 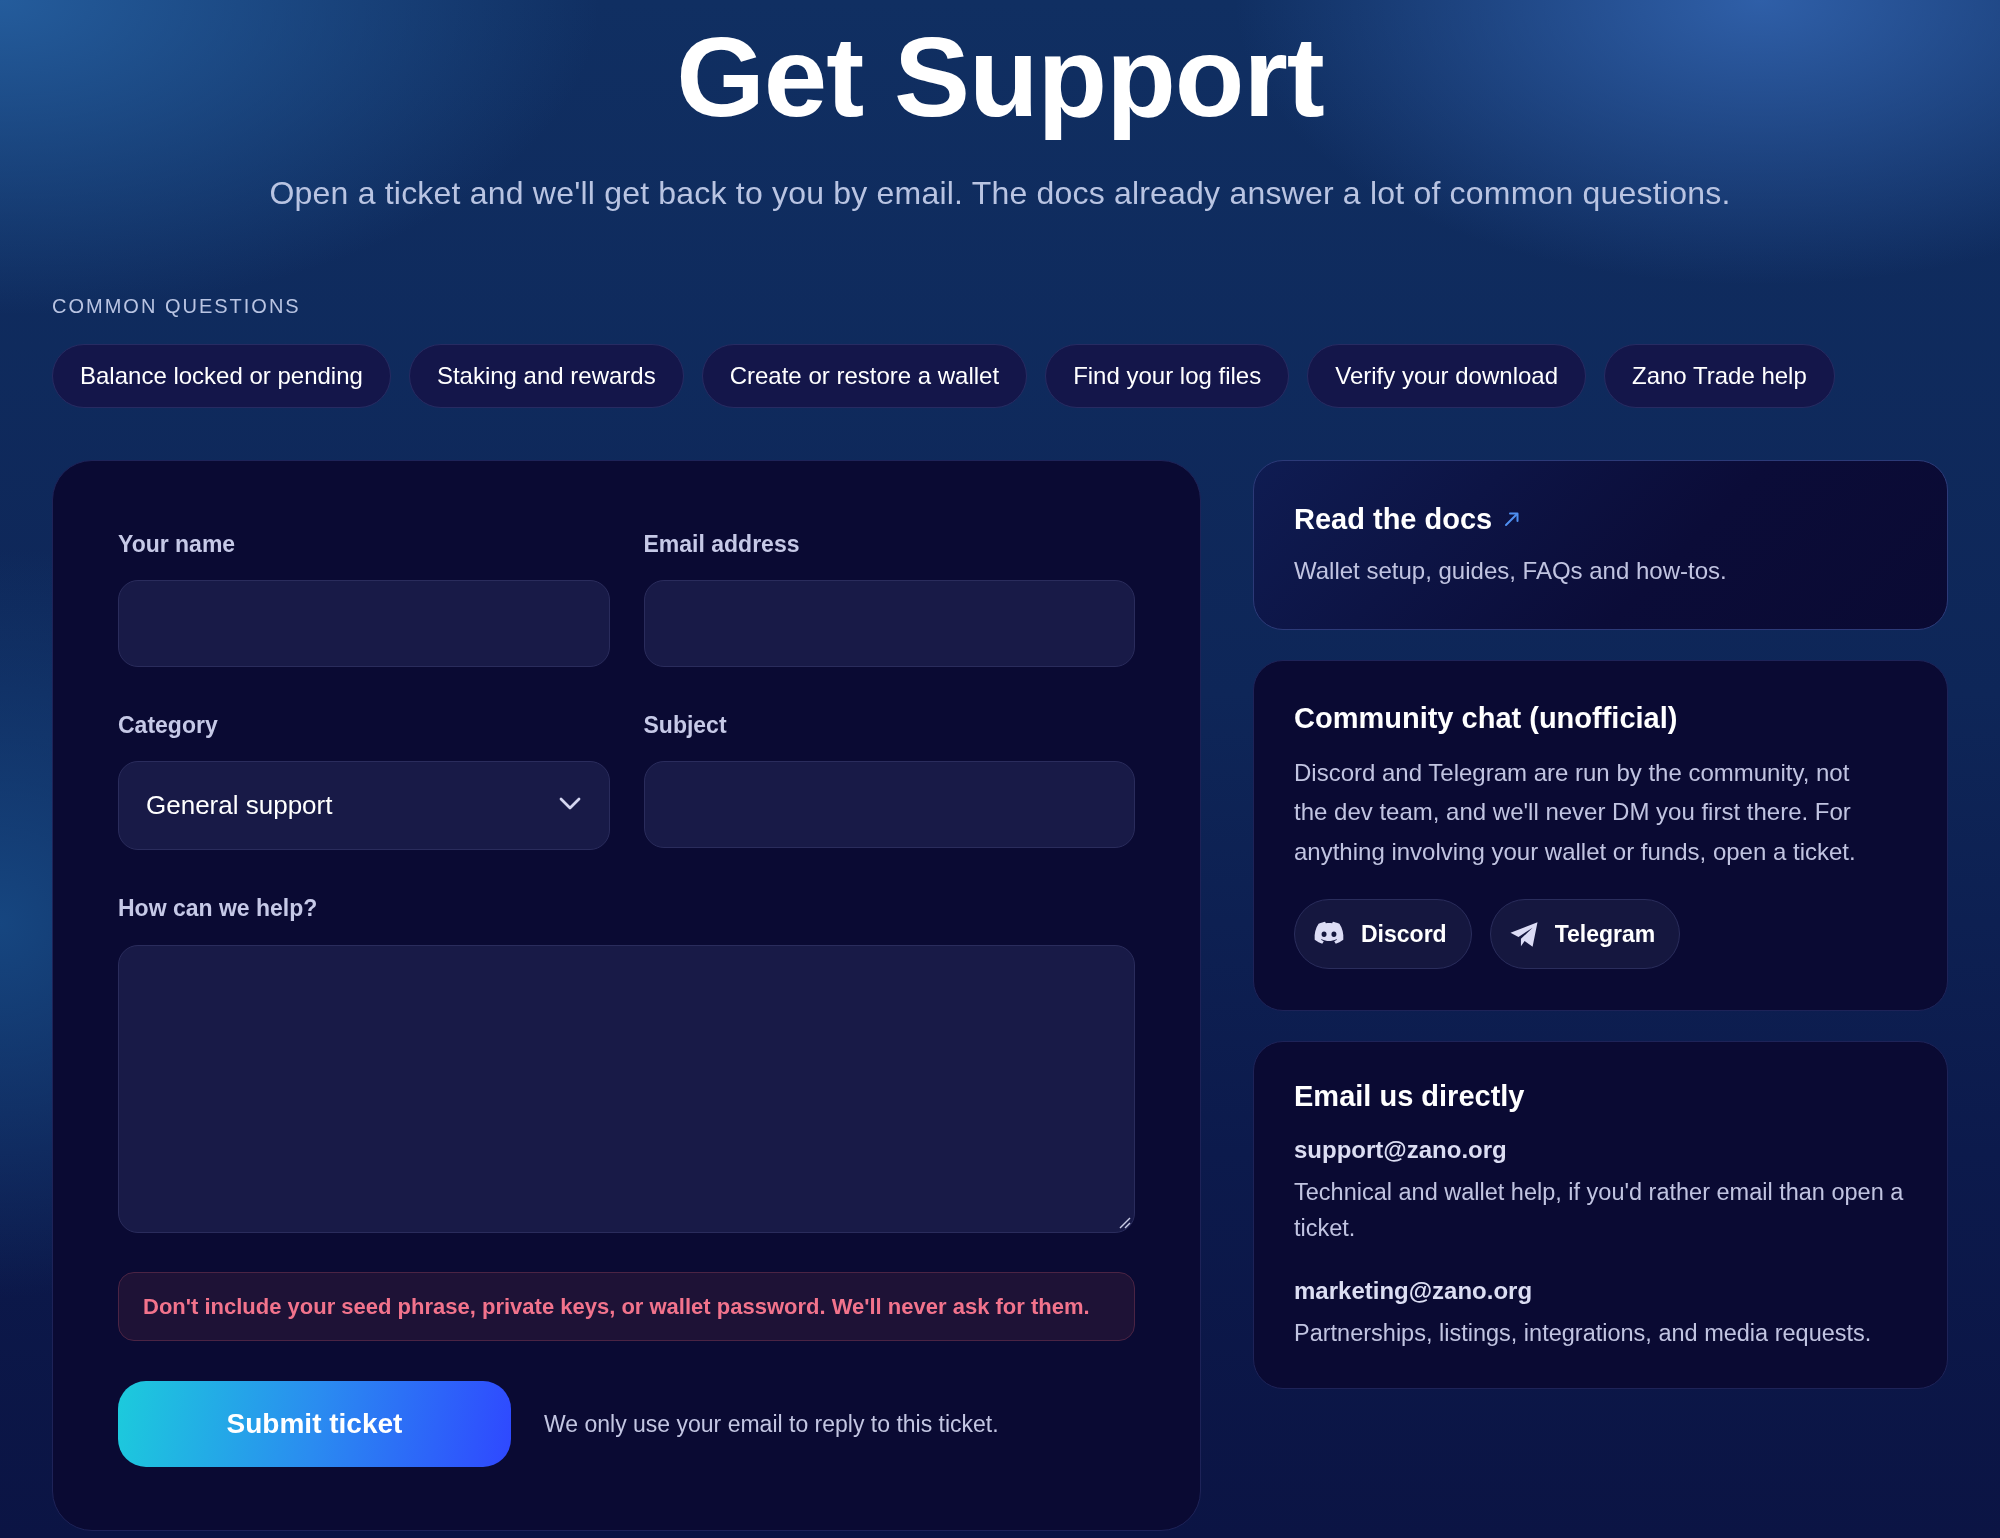 What do you see at coordinates (864, 375) in the screenshot?
I see `question-chip: Create or restore a wallet` at bounding box center [864, 375].